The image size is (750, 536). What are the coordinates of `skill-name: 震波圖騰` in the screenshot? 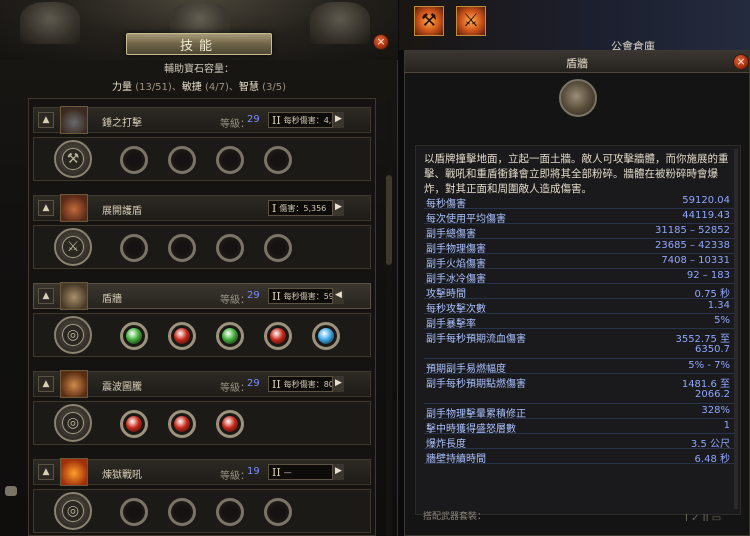 It's located at (122, 387).